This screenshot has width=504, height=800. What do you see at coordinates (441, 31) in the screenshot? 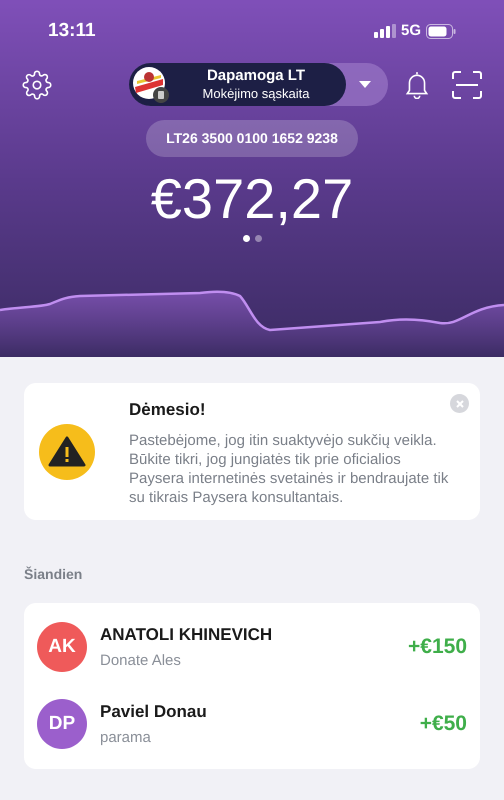
I see `battery-icon` at bounding box center [441, 31].